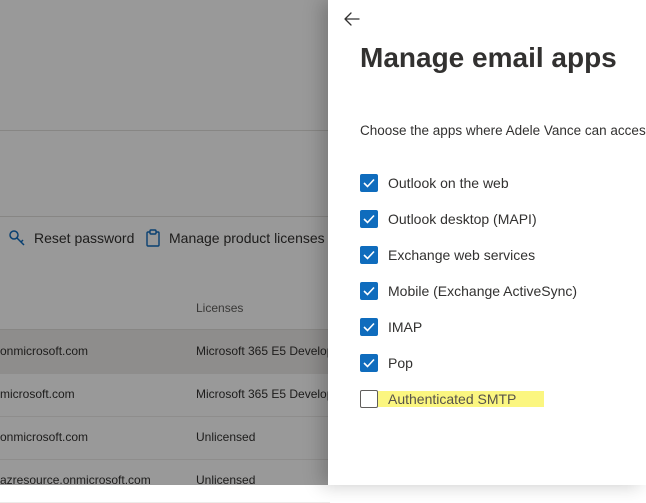  I want to click on option-mobile-activesync: Mobile (Exchange ActiveSync), so click(468, 291).